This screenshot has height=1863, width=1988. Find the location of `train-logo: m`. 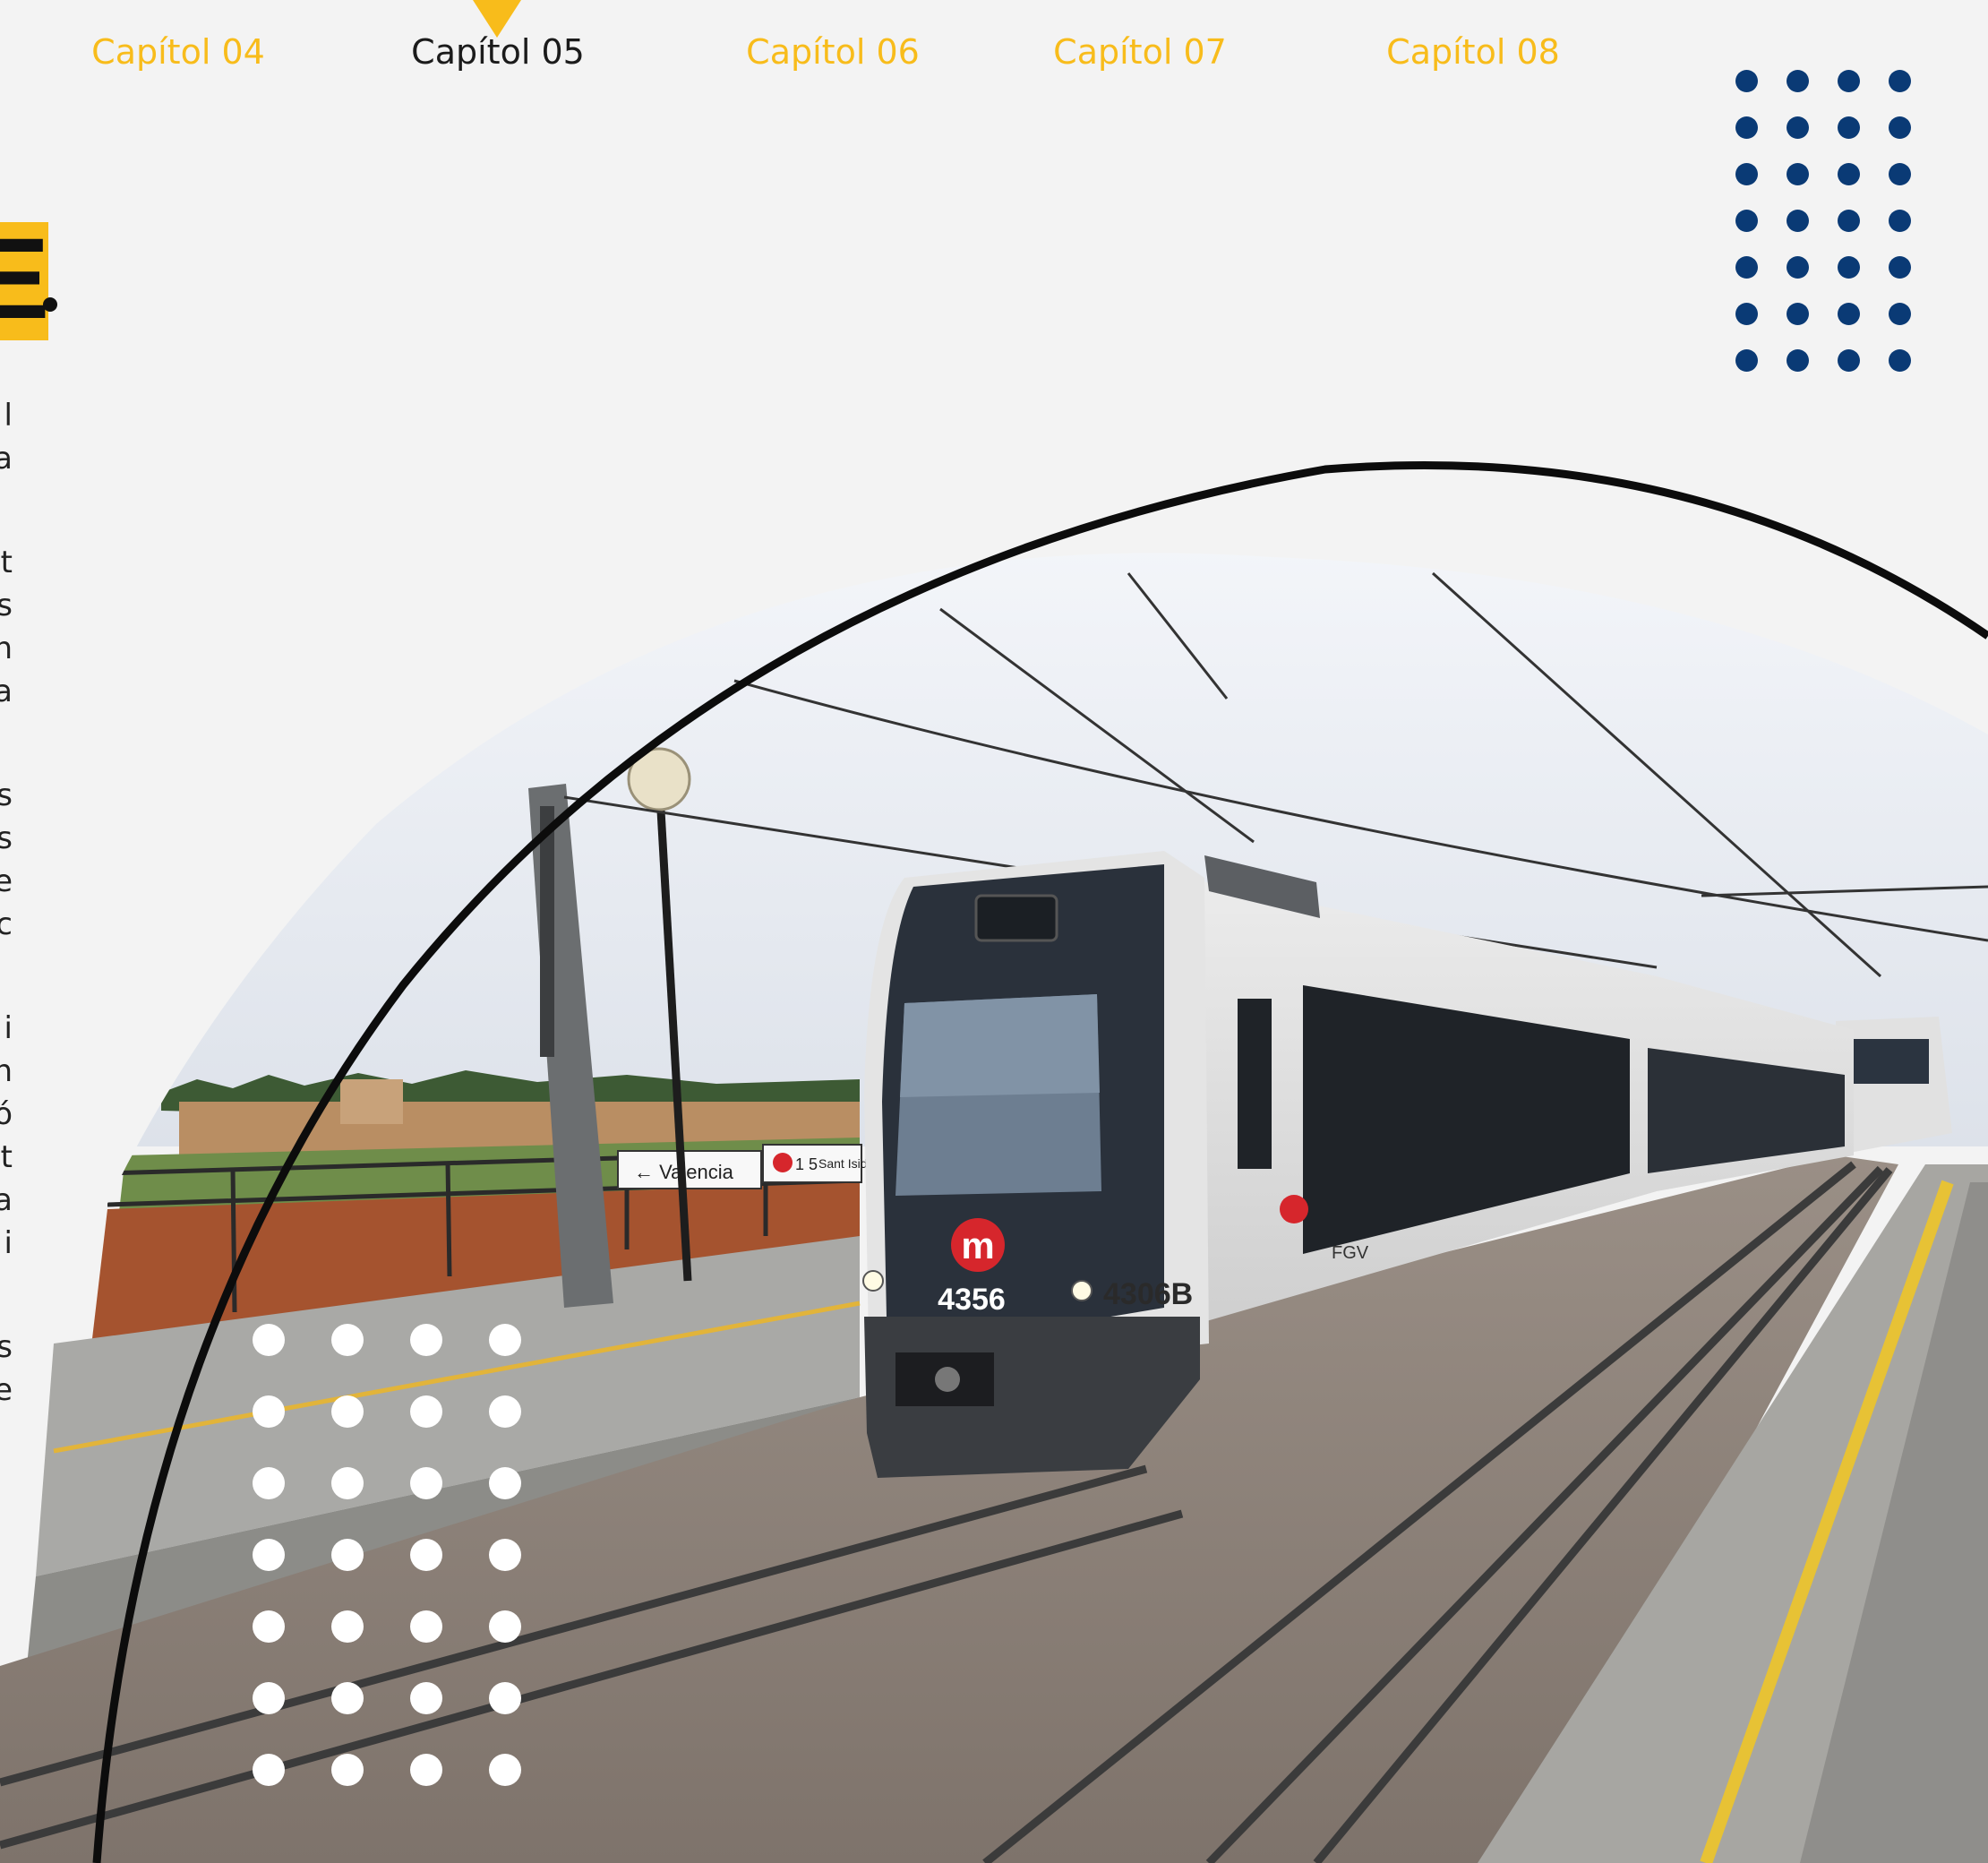

train-logo: m is located at coordinates (978, 1245).